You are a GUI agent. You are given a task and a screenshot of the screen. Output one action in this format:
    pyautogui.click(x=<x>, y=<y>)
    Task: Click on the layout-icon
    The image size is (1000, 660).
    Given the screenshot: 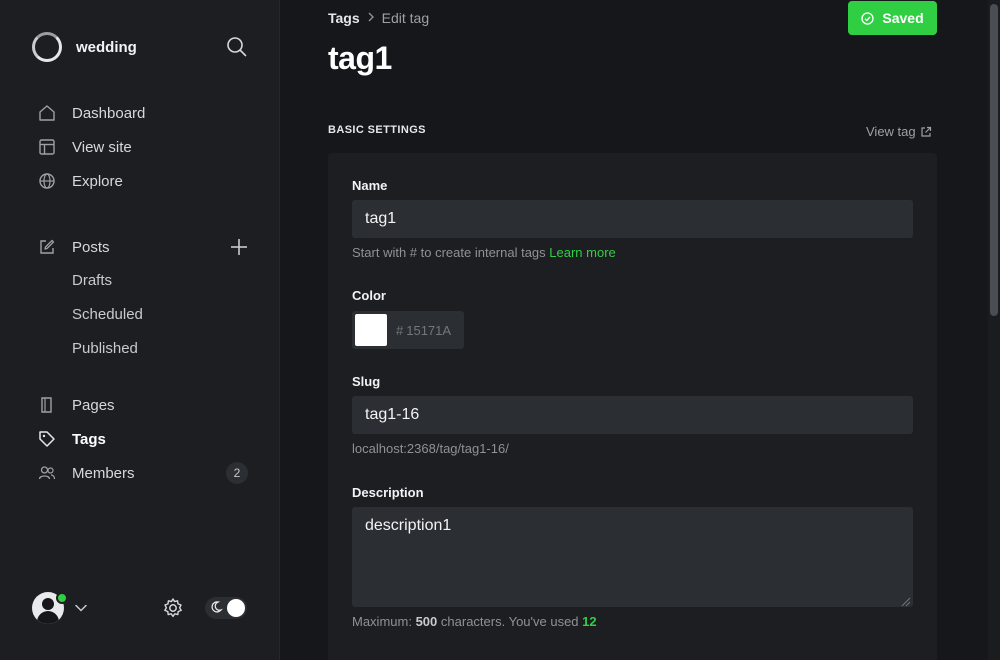 What is the action you would take?
    pyautogui.click(x=47, y=147)
    